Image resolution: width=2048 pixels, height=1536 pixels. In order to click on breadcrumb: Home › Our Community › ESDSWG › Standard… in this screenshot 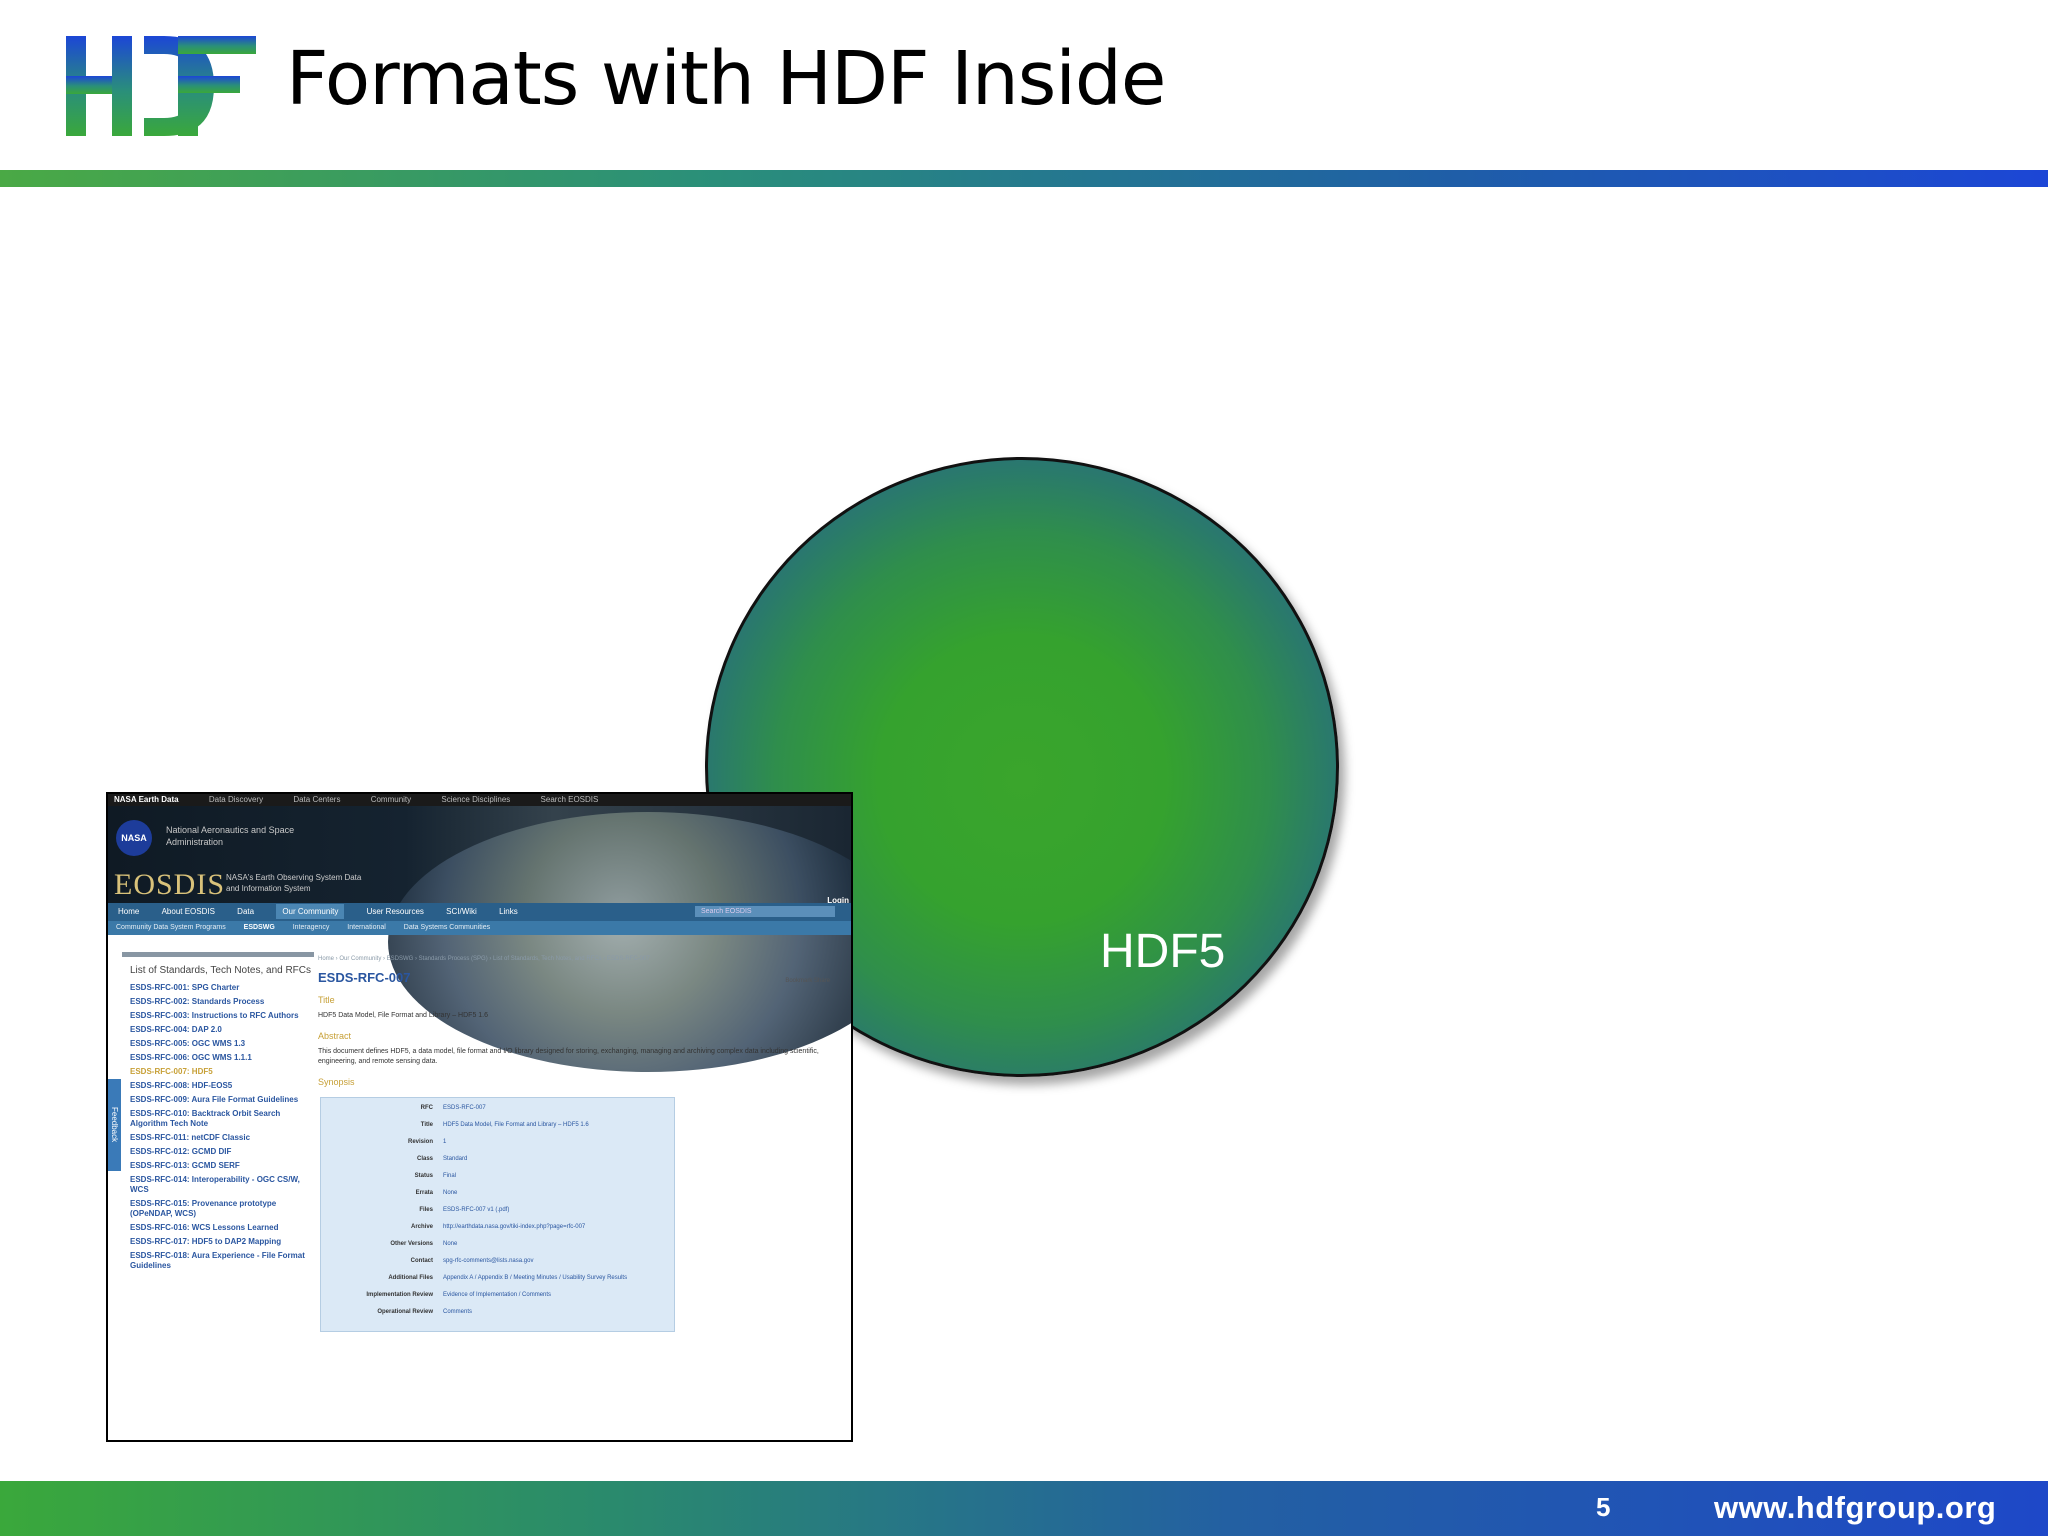, I will do `click(484, 959)`.